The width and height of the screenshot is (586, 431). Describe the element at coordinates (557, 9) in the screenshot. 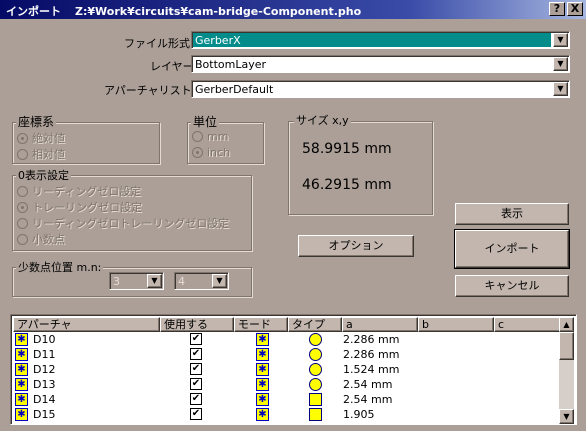

I see `help-button: ?` at that location.